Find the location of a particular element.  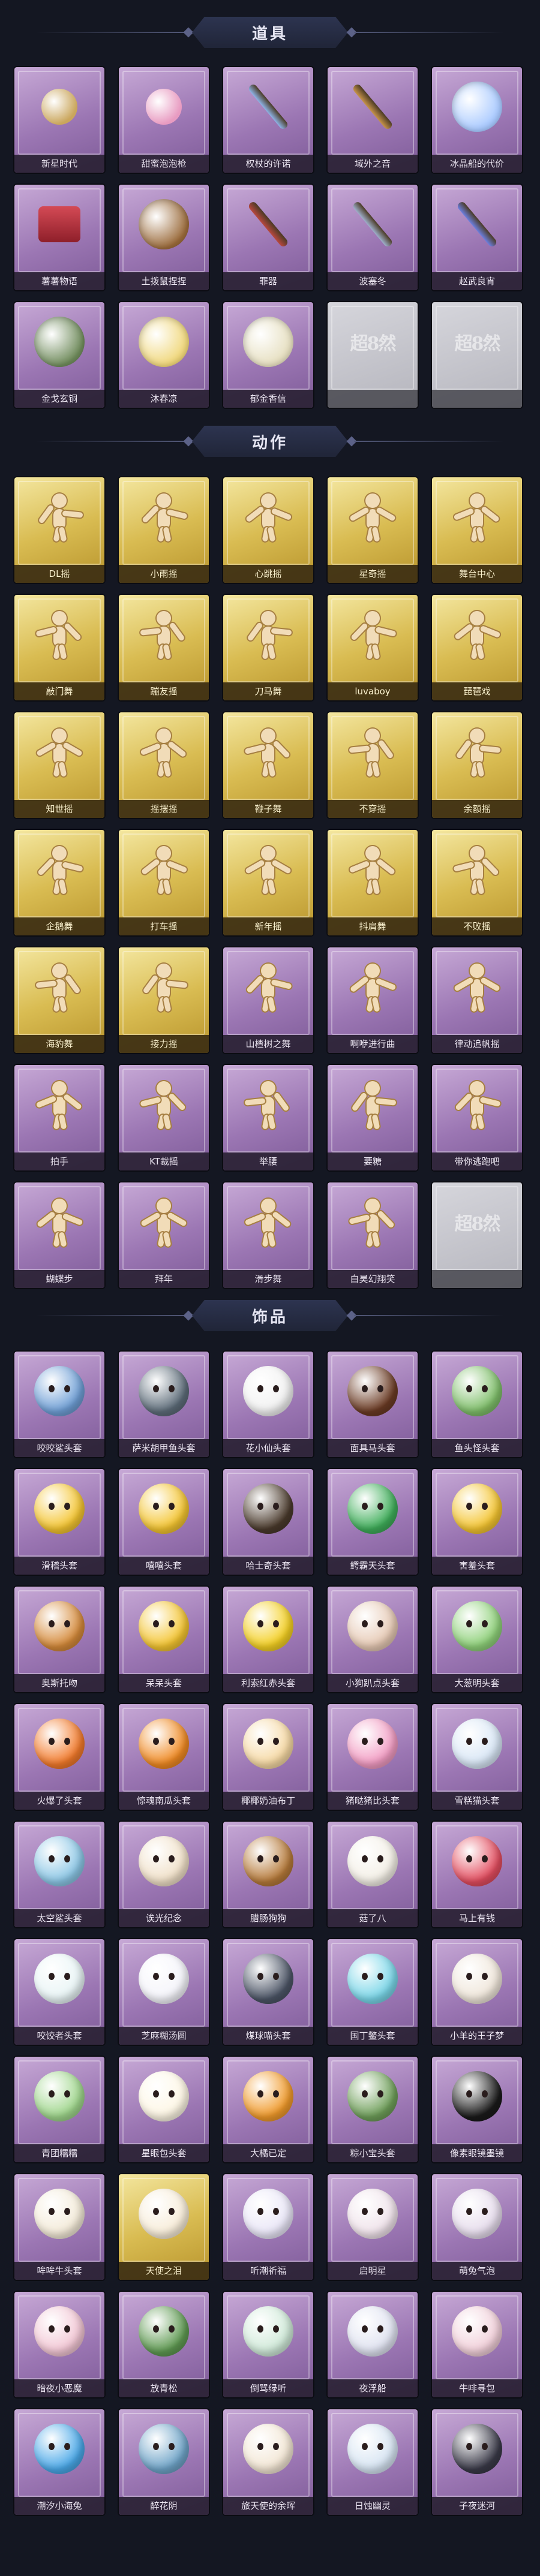

actions-item-card: luvaboy is located at coordinates (373, 647).